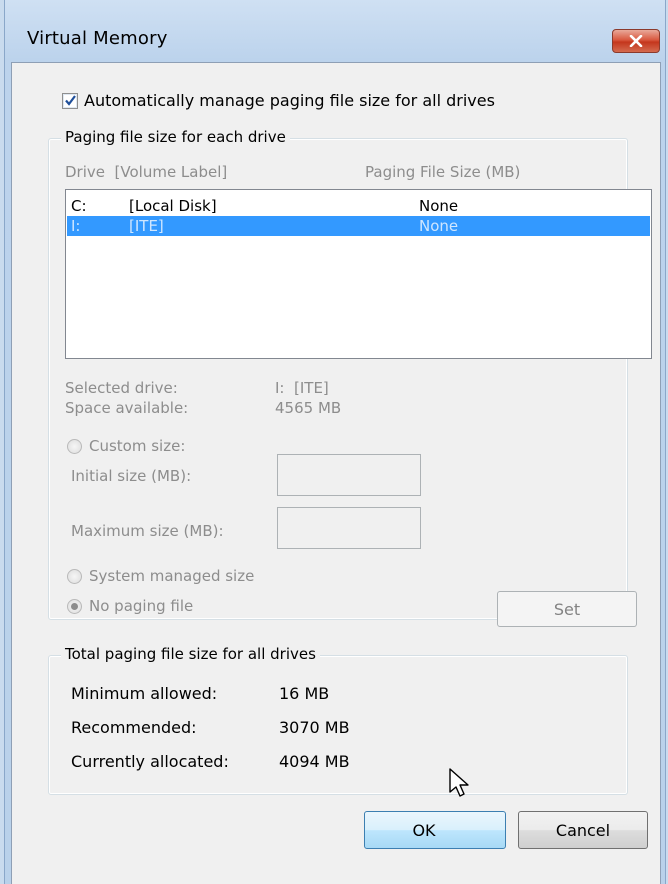 This screenshot has width=668, height=884. What do you see at coordinates (308, 408) in the screenshot?
I see `space-available-value: 4565 MB` at bounding box center [308, 408].